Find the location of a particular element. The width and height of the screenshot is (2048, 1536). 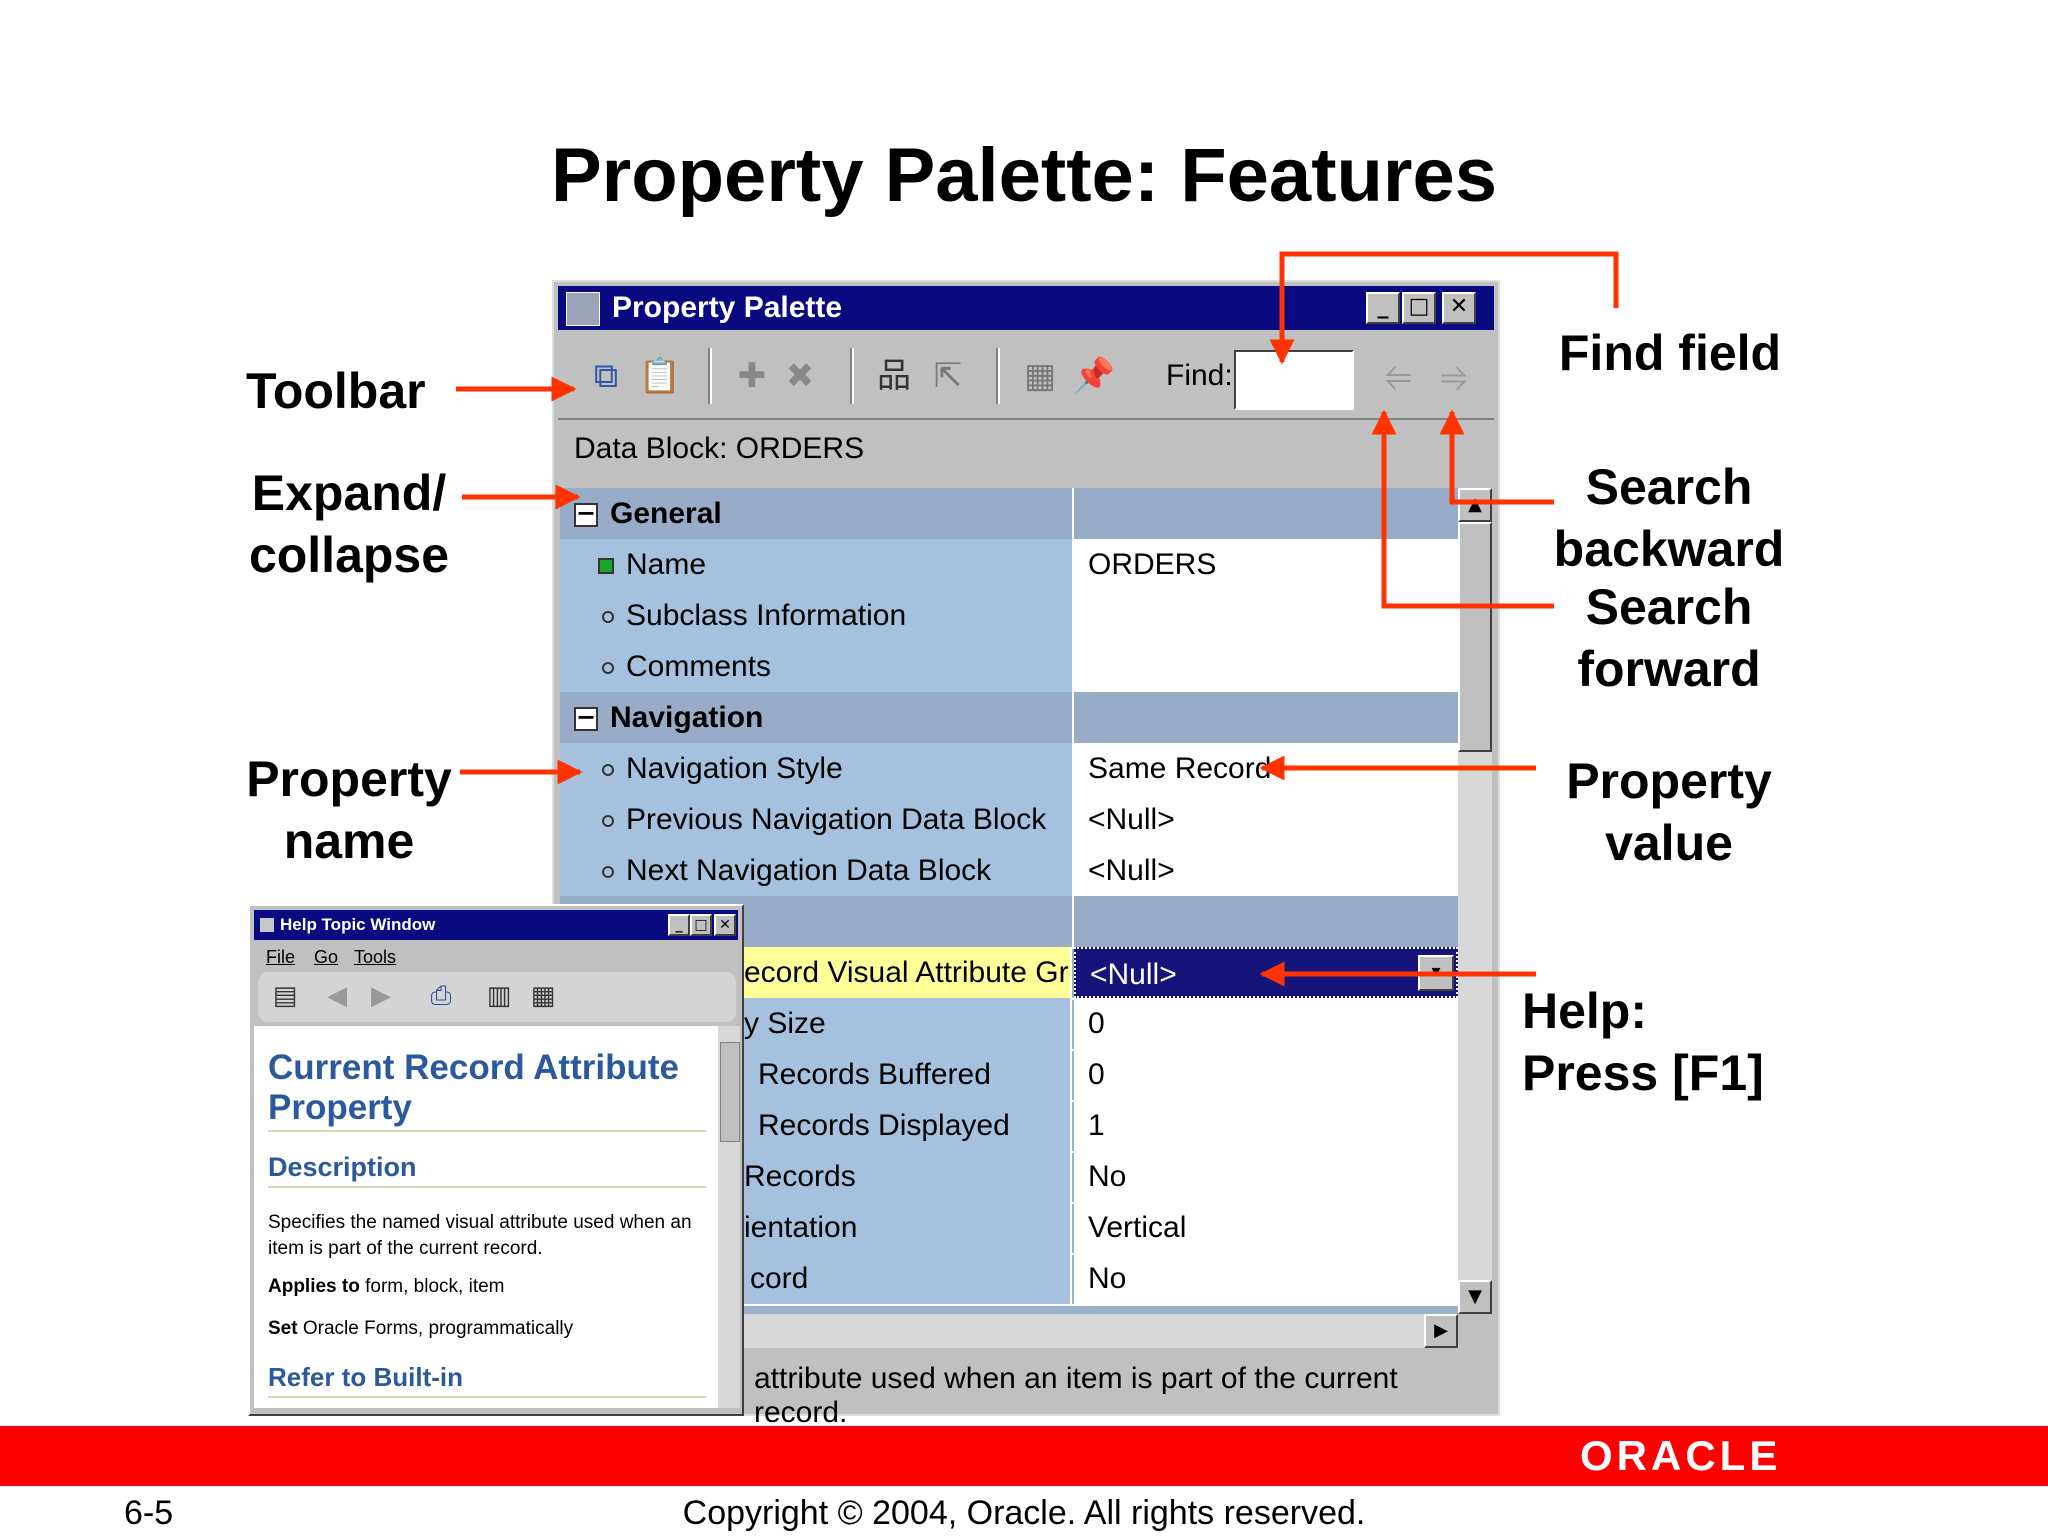

expand-callout: Expand/ collapse is located at coordinates (349, 524).